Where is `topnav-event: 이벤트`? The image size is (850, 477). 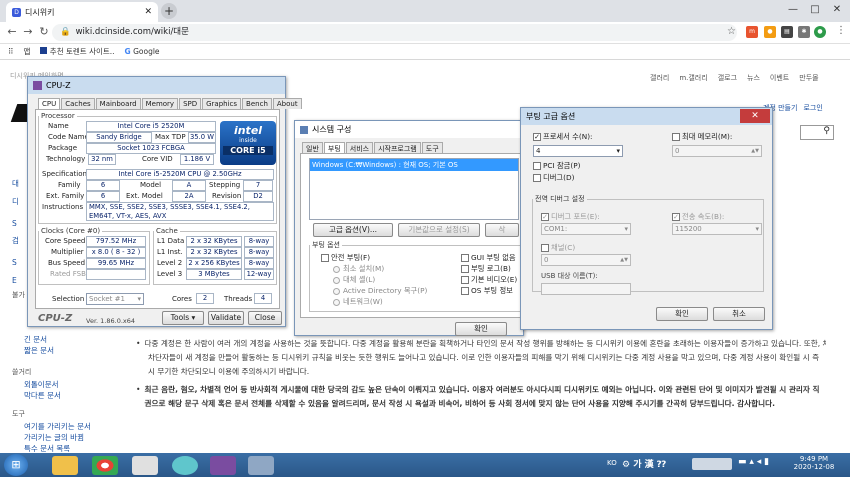 topnav-event: 이벤트 is located at coordinates (779, 78).